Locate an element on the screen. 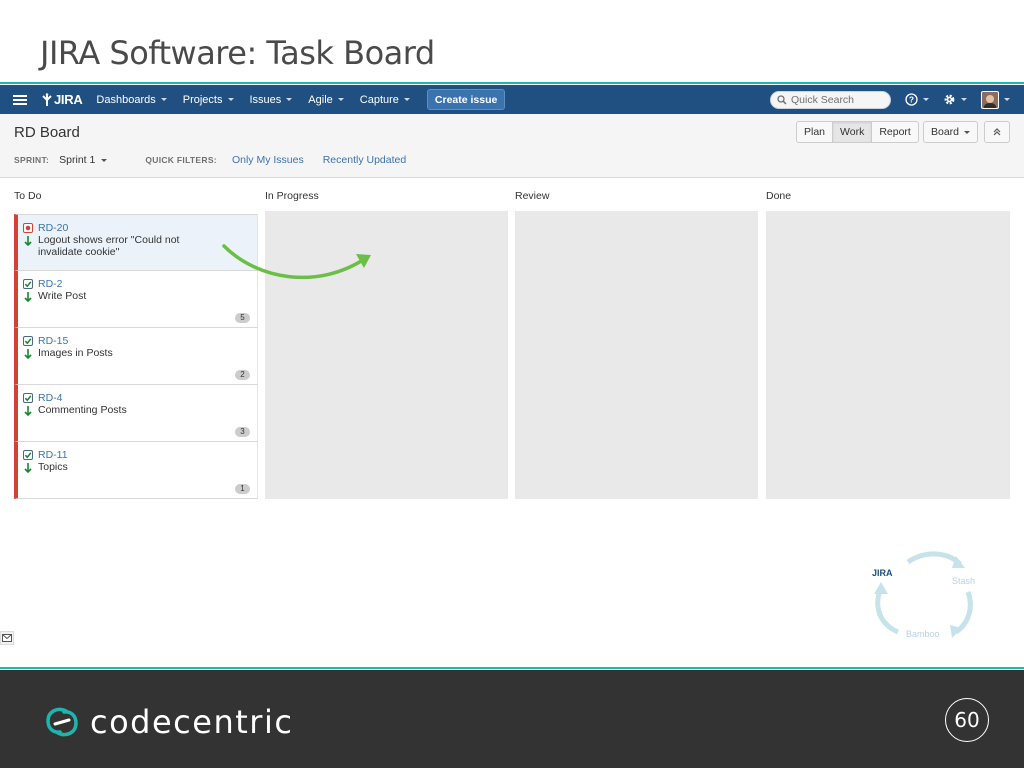 Image resolution: width=1024 pixels, height=768 pixels. bug-icon is located at coordinates (28, 228).